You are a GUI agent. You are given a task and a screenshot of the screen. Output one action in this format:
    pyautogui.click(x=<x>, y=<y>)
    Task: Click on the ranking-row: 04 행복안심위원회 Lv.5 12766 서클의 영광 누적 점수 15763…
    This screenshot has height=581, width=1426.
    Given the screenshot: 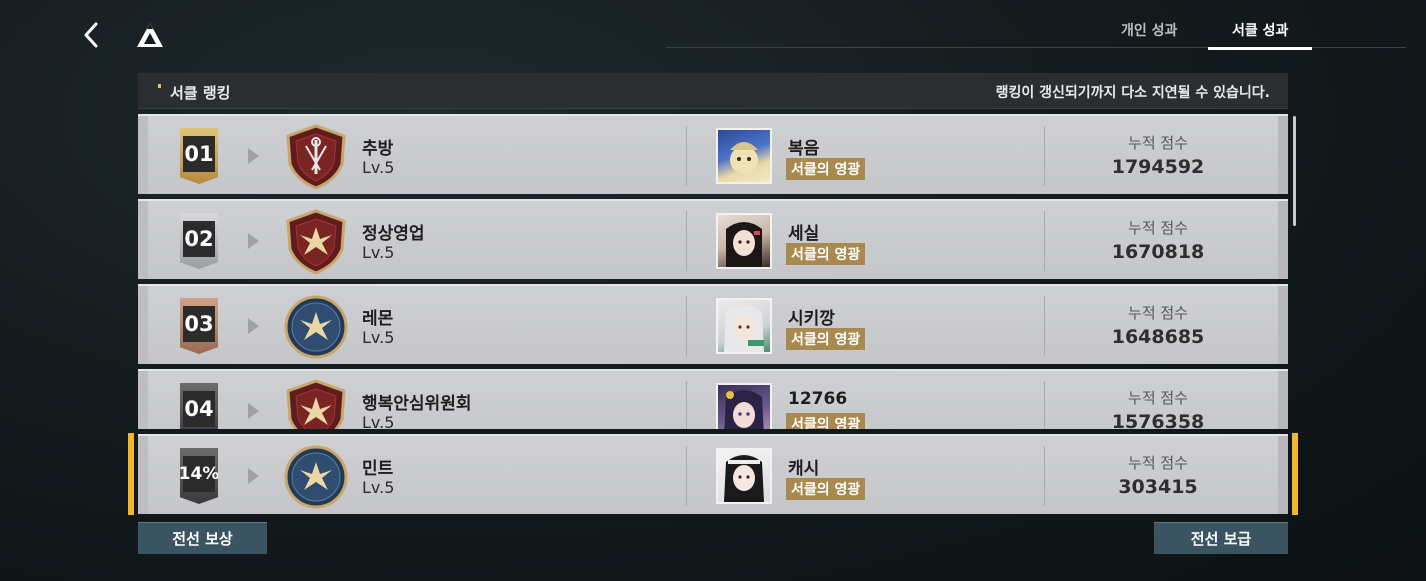 What is the action you would take?
    pyautogui.click(x=713, y=399)
    